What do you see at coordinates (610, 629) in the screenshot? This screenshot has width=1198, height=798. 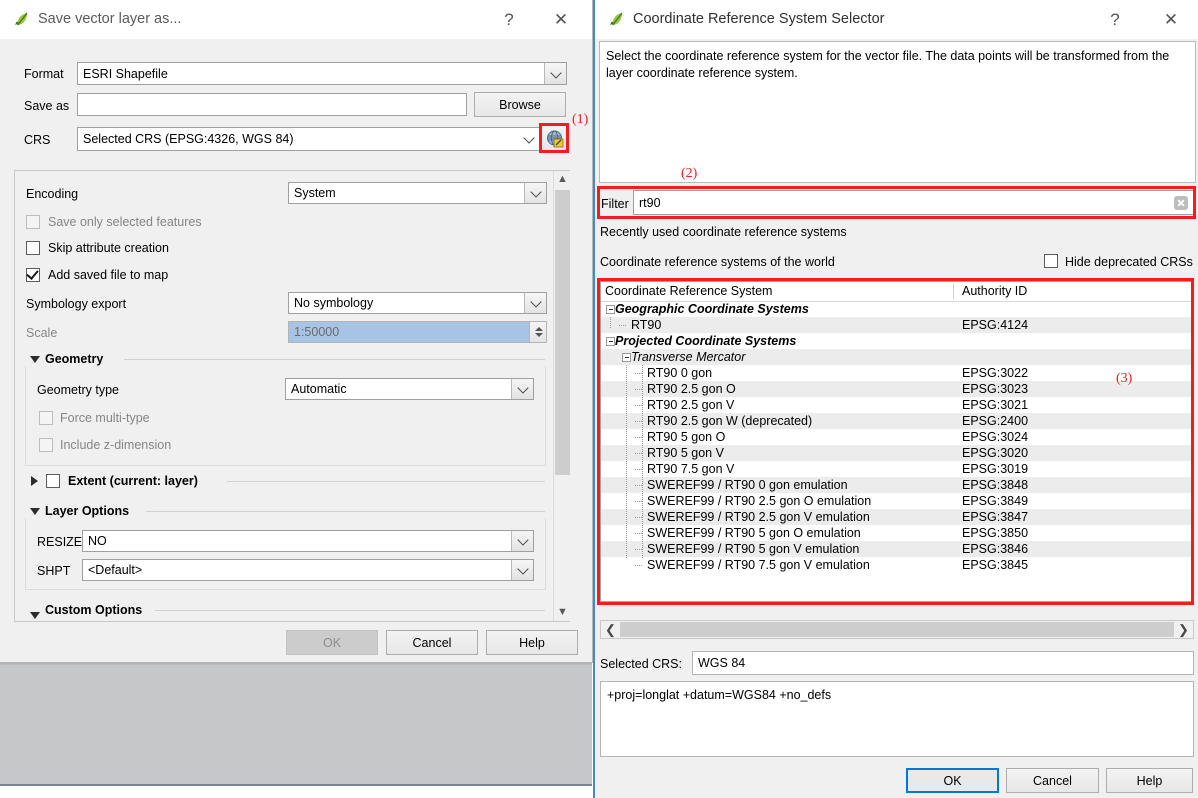 I see `scroll-left-arrow: ❮` at bounding box center [610, 629].